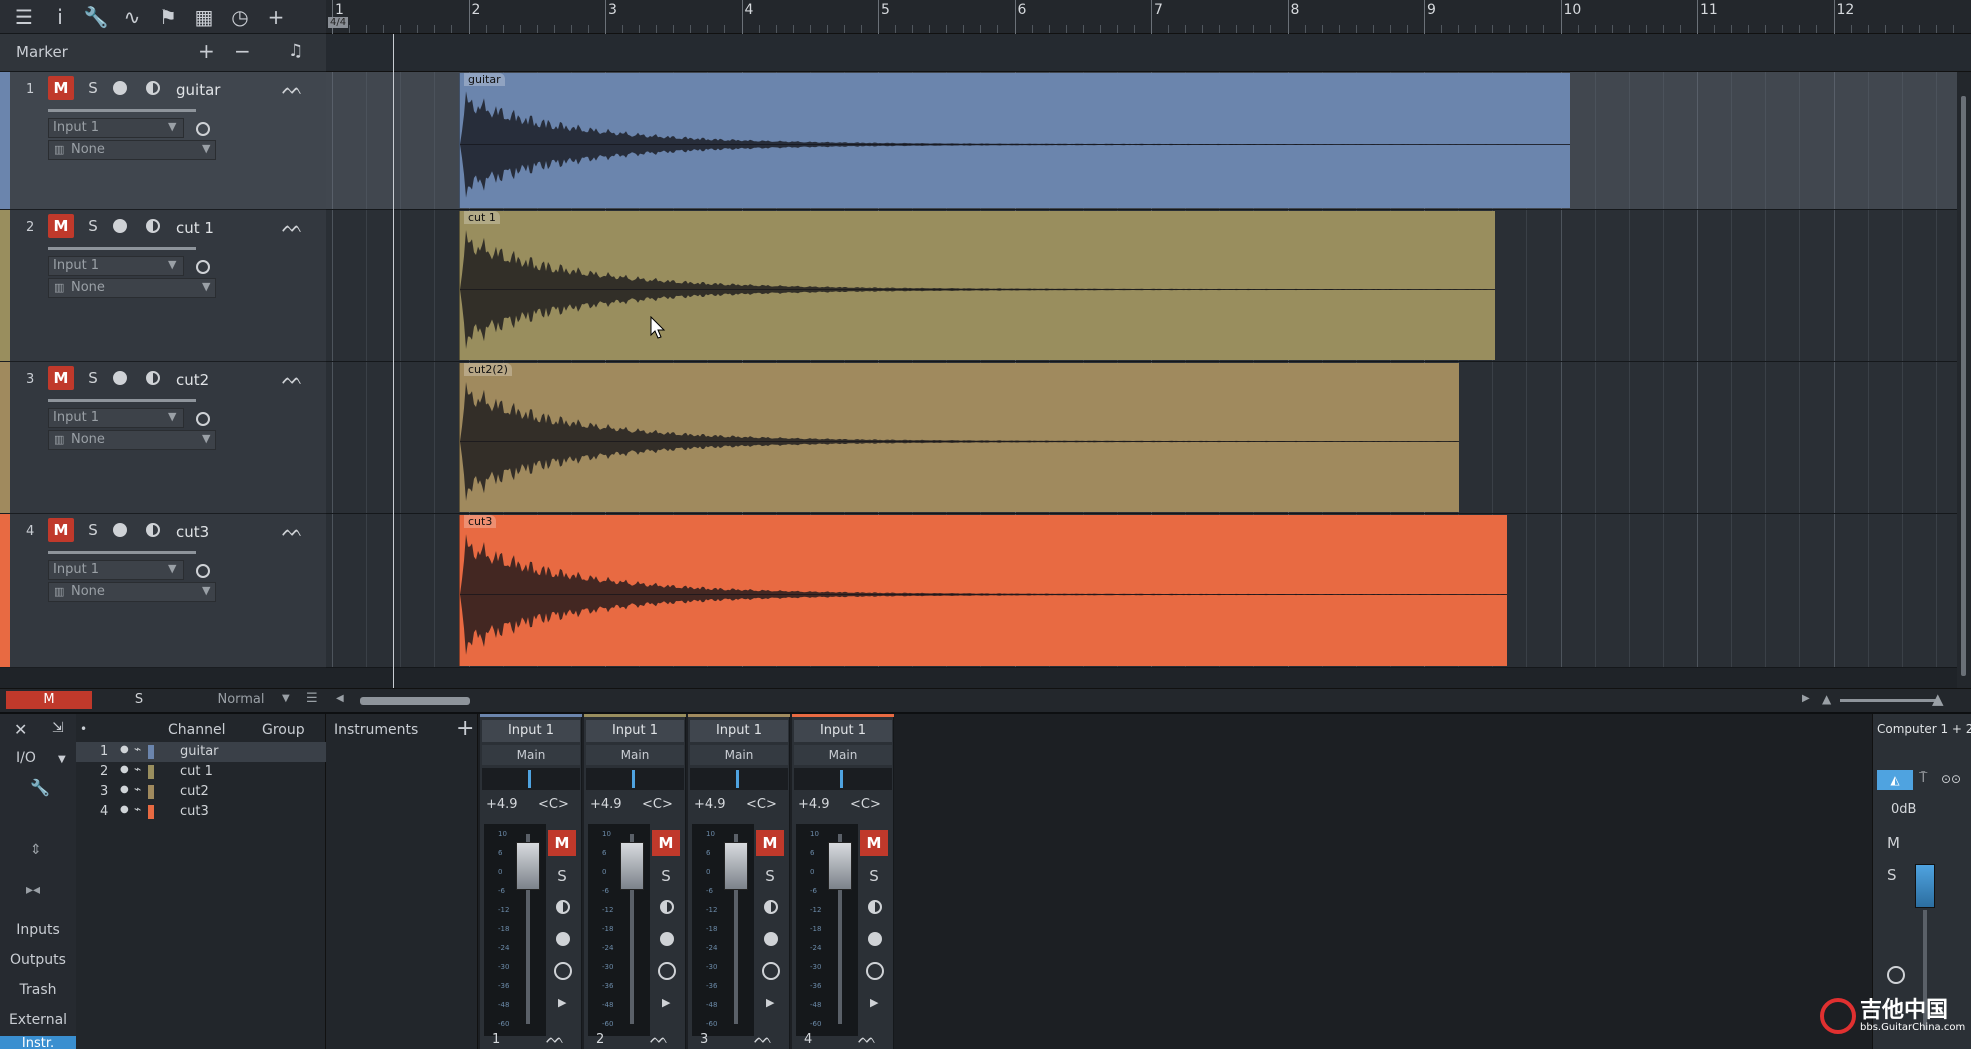  What do you see at coordinates (415, 701) in the screenshot?
I see `horizontal-scrollbar` at bounding box center [415, 701].